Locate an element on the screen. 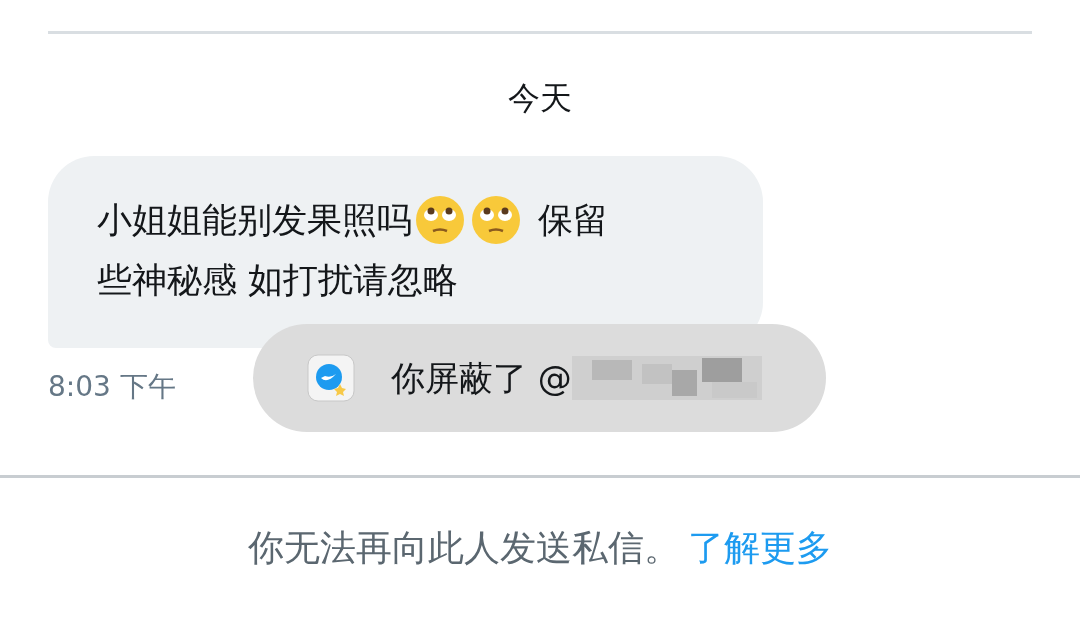 This screenshot has width=1080, height=618. message-text: 保留 is located at coordinates (573, 220).